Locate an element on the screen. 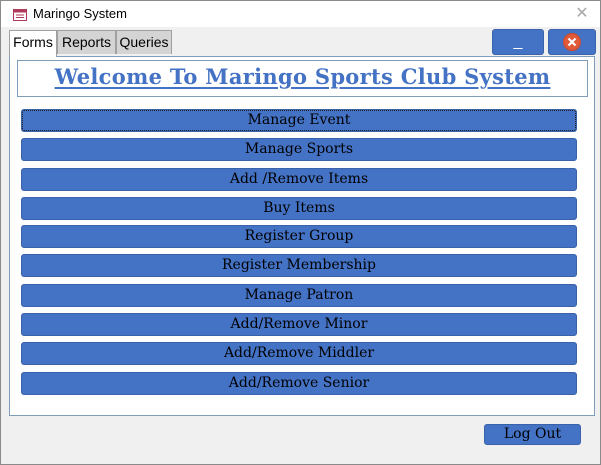 Image resolution: width=601 pixels, height=465 pixels. add-remove-items-button: Add /Remove Items is located at coordinates (299, 179).